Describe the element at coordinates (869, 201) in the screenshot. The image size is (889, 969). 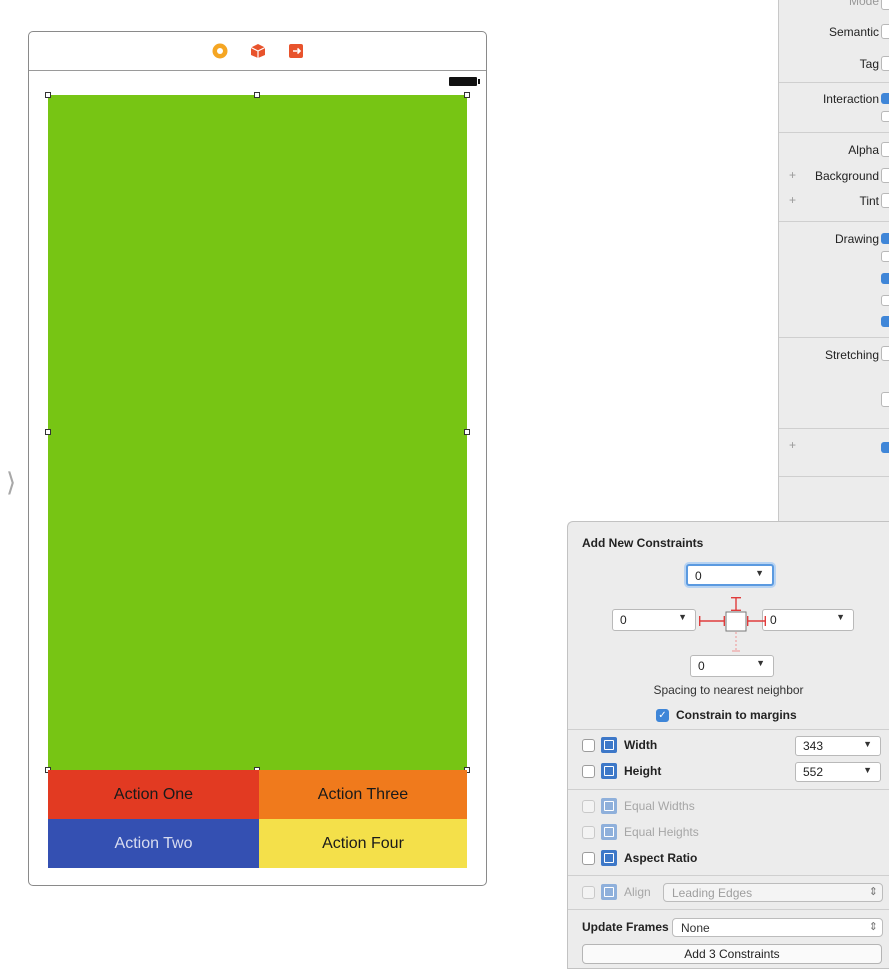
I see `tint-label: Tint` at that location.